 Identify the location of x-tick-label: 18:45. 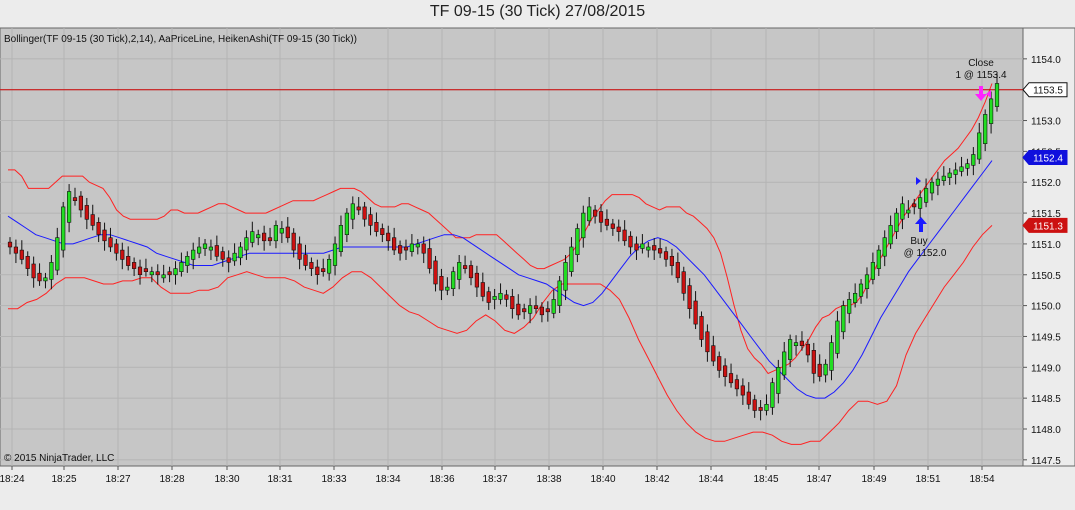
(765, 479).